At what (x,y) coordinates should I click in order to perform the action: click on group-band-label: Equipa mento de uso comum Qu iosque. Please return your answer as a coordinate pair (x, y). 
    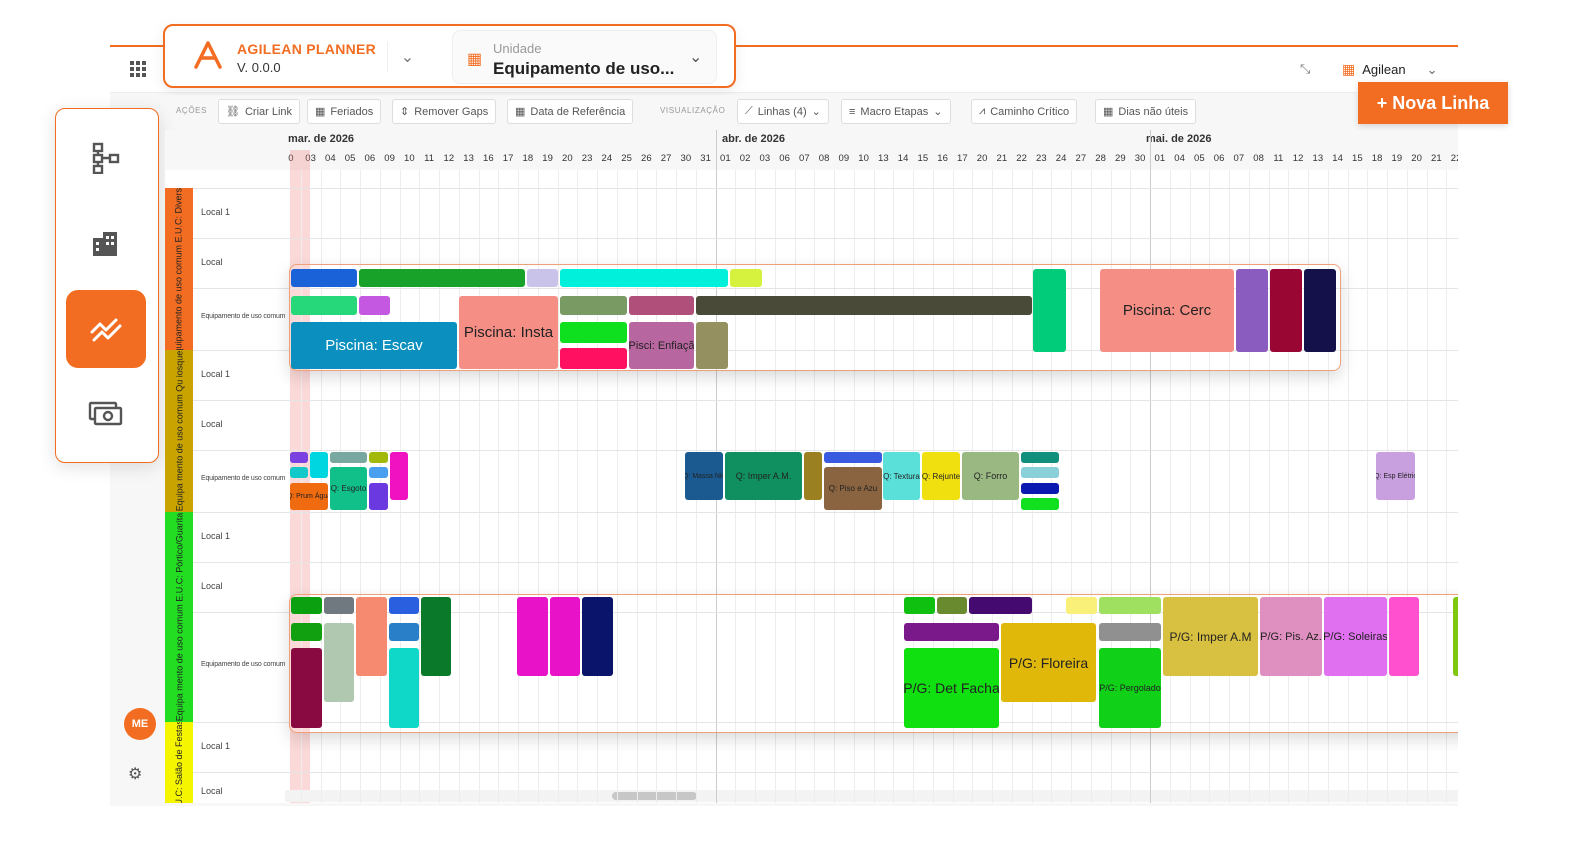
    Looking at the image, I should click on (179, 431).